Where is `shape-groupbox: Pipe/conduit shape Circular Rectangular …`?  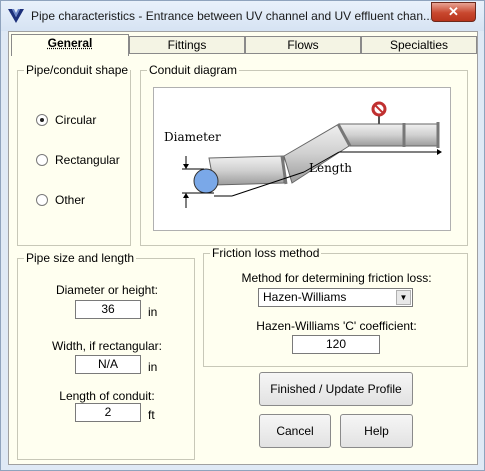 shape-groupbox: Pipe/conduit shape Circular Rectangular … is located at coordinates (74, 154).